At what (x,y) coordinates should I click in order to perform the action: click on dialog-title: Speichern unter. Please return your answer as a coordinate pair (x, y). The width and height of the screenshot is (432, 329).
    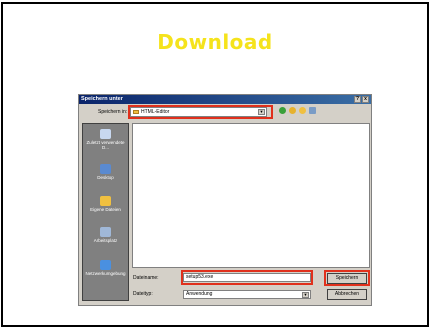
    Looking at the image, I should click on (102, 99).